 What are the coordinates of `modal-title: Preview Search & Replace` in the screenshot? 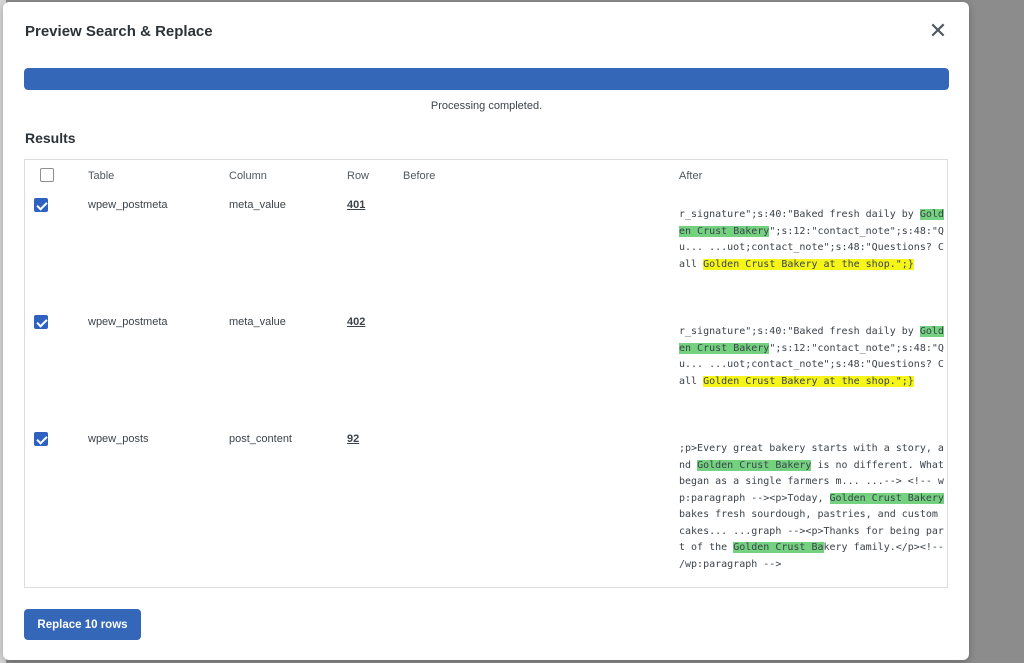 It's located at (119, 31).